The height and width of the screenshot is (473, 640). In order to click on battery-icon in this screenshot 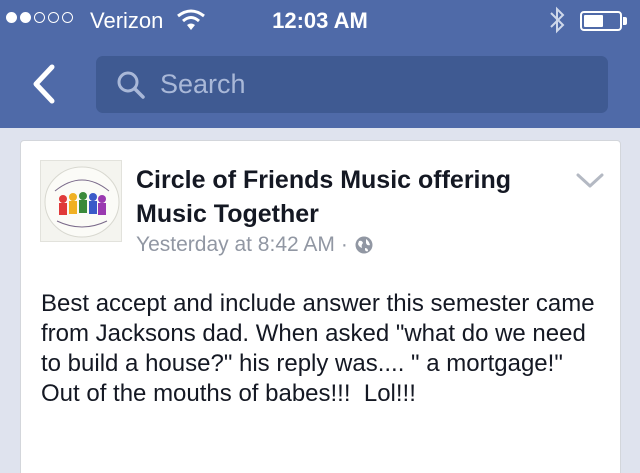, I will do `click(601, 21)`.